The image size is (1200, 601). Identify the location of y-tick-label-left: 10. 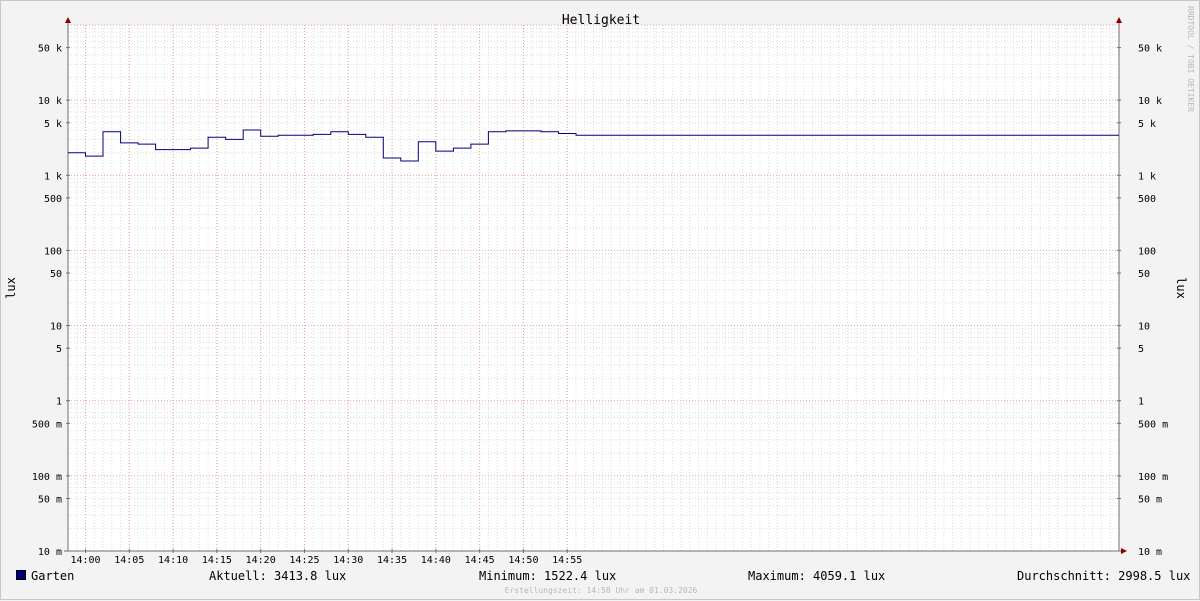
(56, 327).